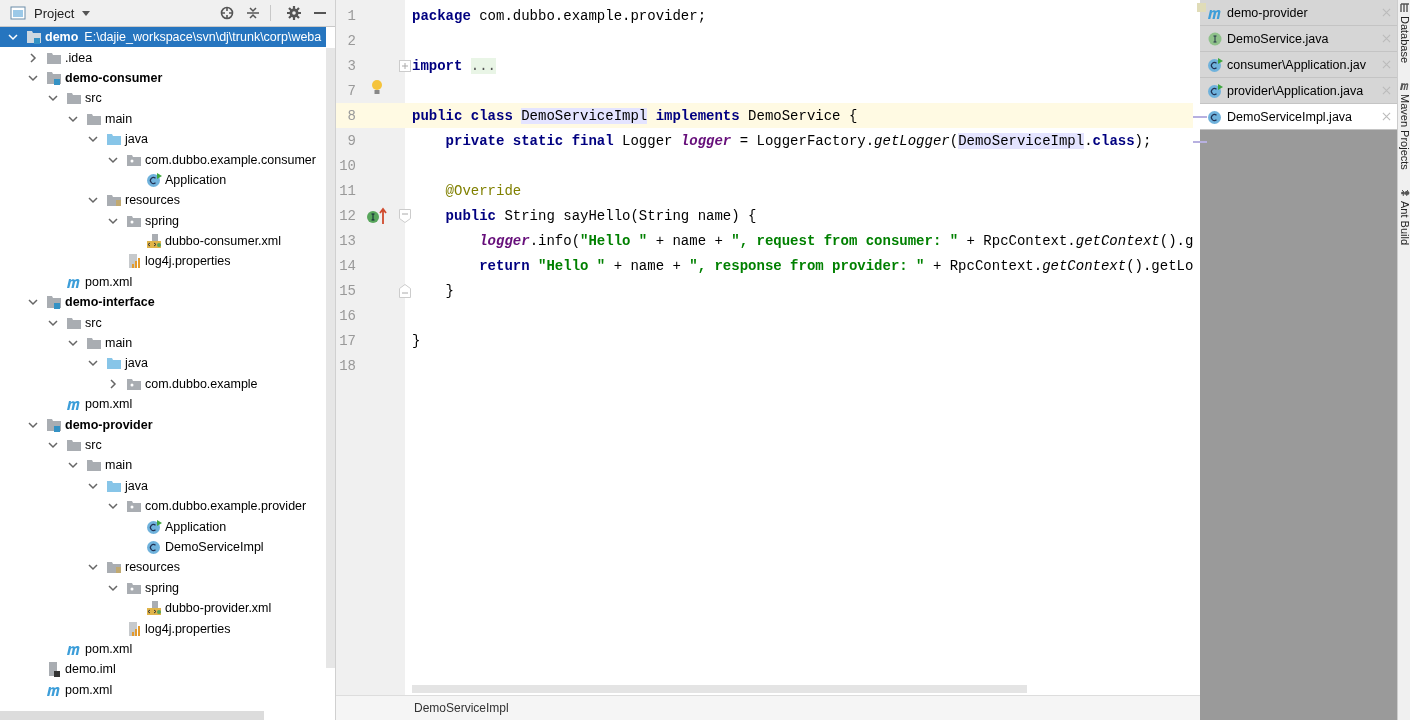 Image resolution: width=1410 pixels, height=720 pixels. Describe the element at coordinates (347, 340) in the screenshot. I see `line-number: 17` at that location.